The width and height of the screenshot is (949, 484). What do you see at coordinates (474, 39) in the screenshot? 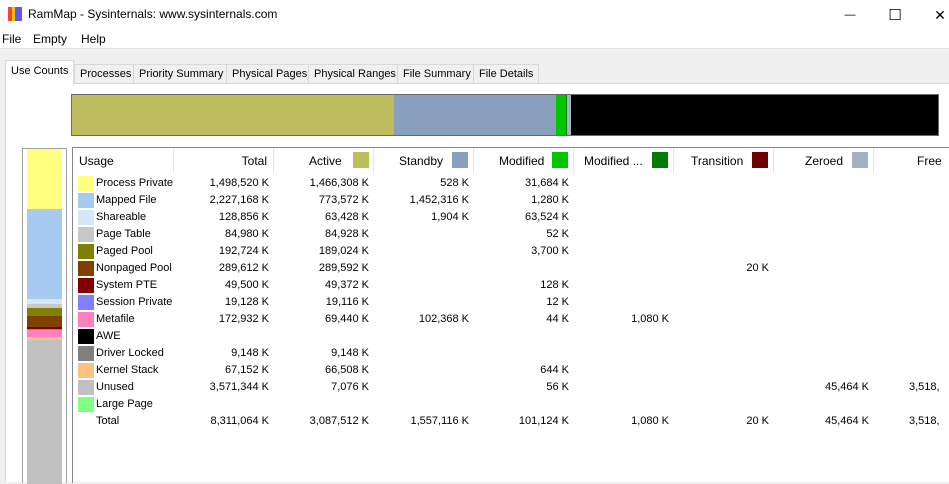
I see `menu-bar: File Empty Help` at bounding box center [474, 39].